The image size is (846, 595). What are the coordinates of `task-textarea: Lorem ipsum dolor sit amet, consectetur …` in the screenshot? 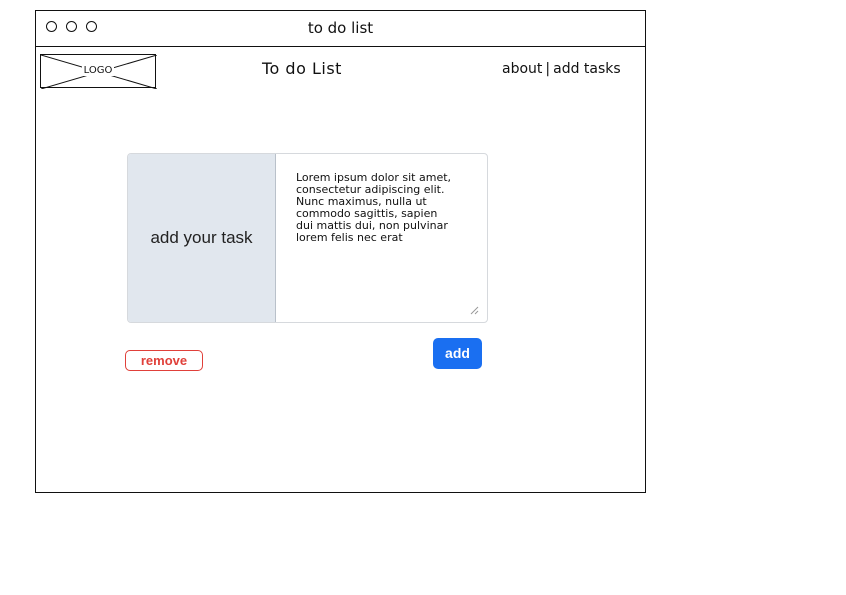 It's located at (375, 208).